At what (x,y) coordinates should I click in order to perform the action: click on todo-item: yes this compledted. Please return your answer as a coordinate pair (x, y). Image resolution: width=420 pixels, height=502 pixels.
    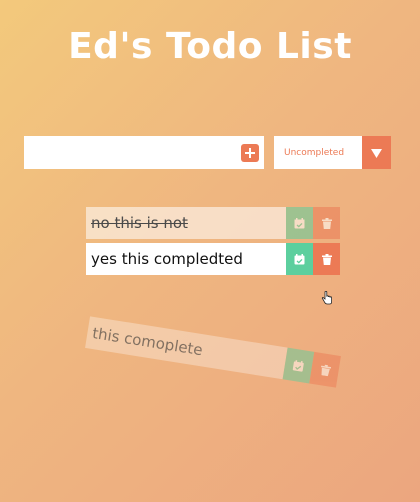
    Looking at the image, I should click on (213, 259).